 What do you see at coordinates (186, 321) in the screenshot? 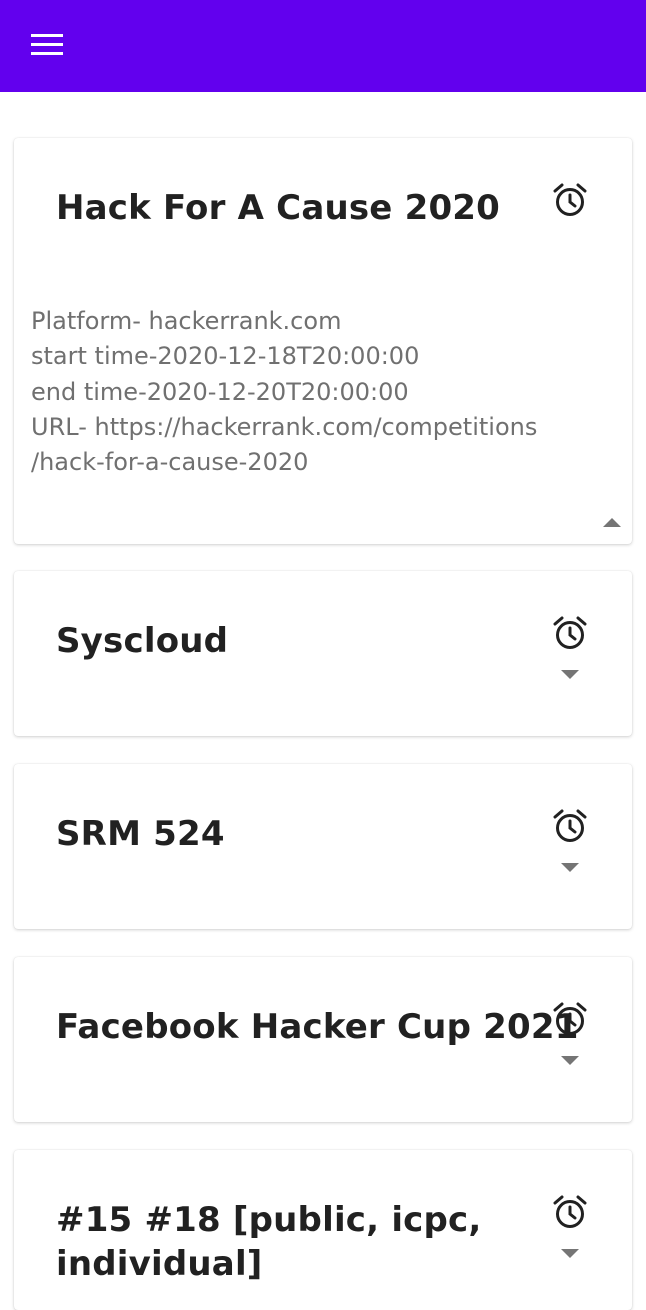
I see `platform-text: Platform- hackerrank.com` at bounding box center [186, 321].